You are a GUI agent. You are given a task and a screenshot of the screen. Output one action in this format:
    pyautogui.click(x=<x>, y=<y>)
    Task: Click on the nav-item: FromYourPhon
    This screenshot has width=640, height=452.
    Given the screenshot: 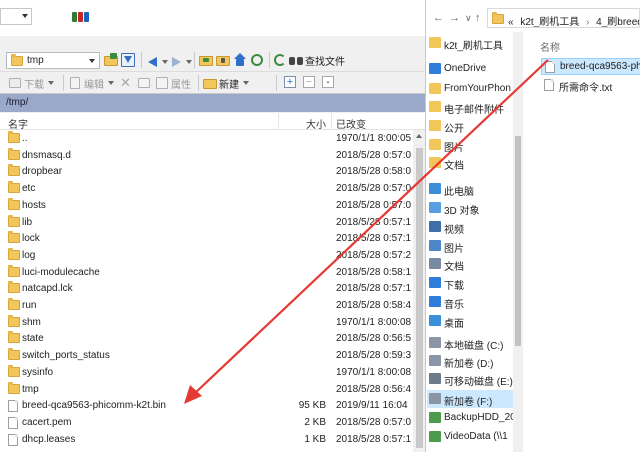 What is the action you would take?
    pyautogui.click(x=472, y=89)
    